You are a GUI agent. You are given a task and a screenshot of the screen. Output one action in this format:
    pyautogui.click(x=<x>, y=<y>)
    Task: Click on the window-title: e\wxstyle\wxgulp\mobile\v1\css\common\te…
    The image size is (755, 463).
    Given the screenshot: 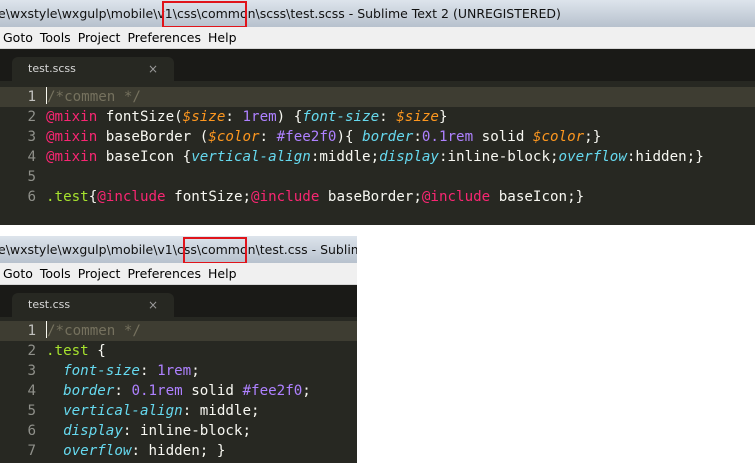 What is the action you would take?
    pyautogui.click(x=178, y=249)
    